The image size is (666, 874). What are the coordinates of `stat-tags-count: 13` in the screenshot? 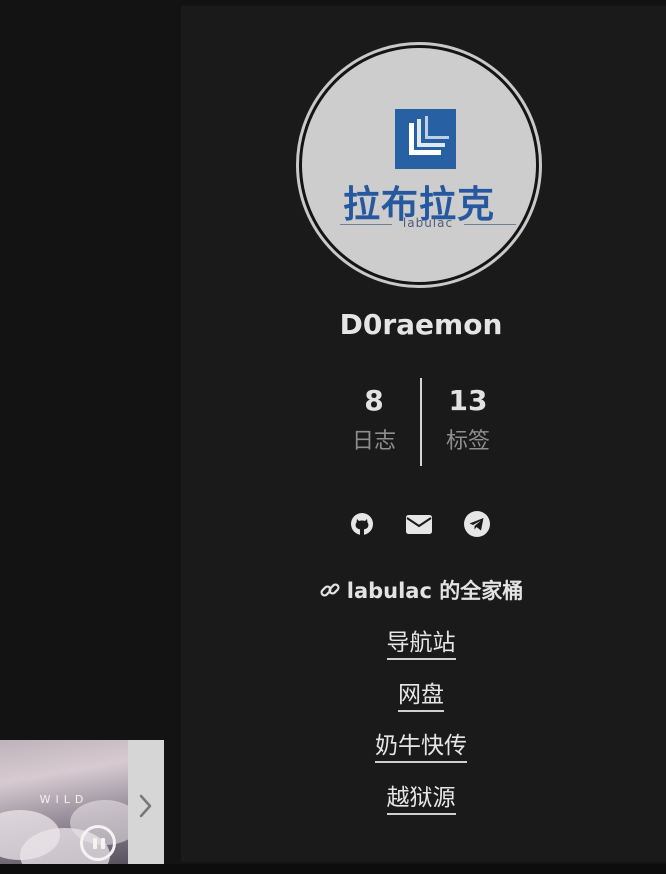 It's located at (468, 400).